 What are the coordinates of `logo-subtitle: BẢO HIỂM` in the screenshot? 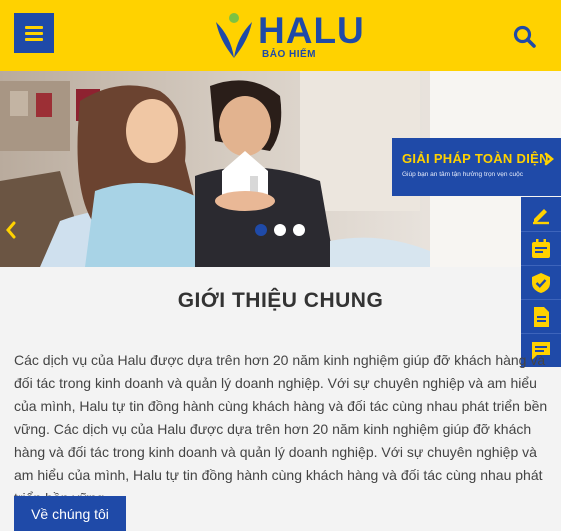 It's located at (289, 54).